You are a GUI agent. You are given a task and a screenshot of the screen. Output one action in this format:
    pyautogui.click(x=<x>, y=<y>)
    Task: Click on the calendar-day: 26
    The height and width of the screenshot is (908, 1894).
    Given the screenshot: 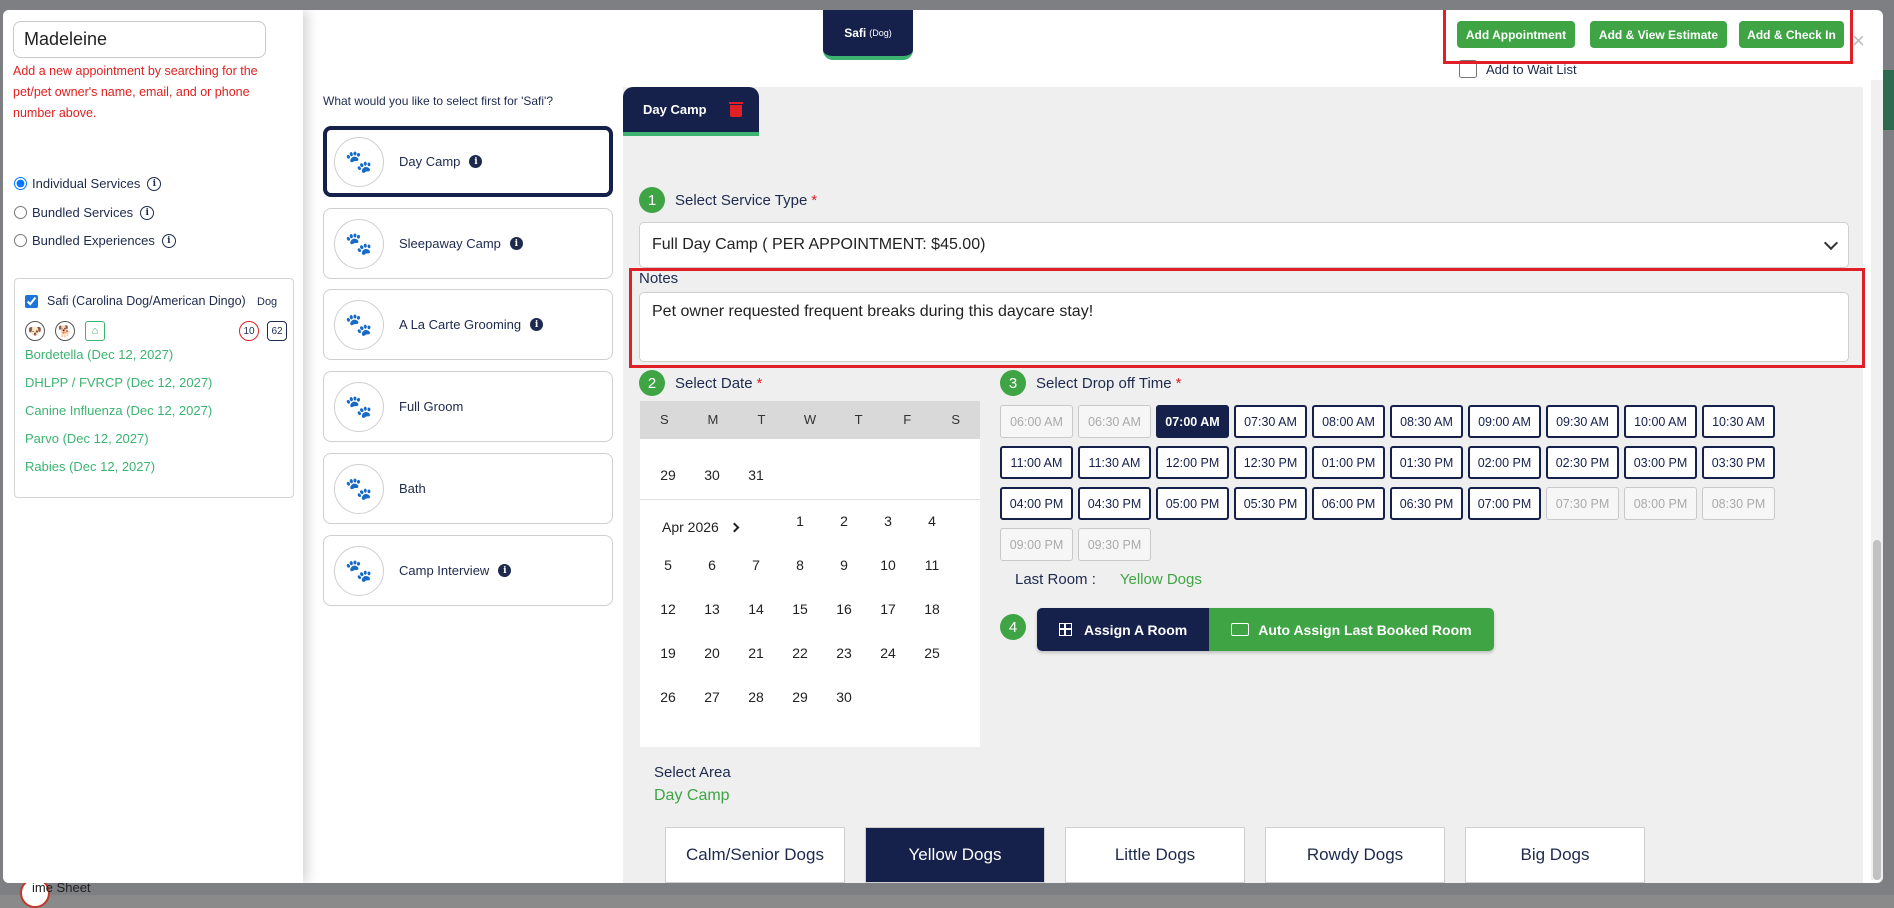 What is the action you would take?
    pyautogui.click(x=668, y=697)
    